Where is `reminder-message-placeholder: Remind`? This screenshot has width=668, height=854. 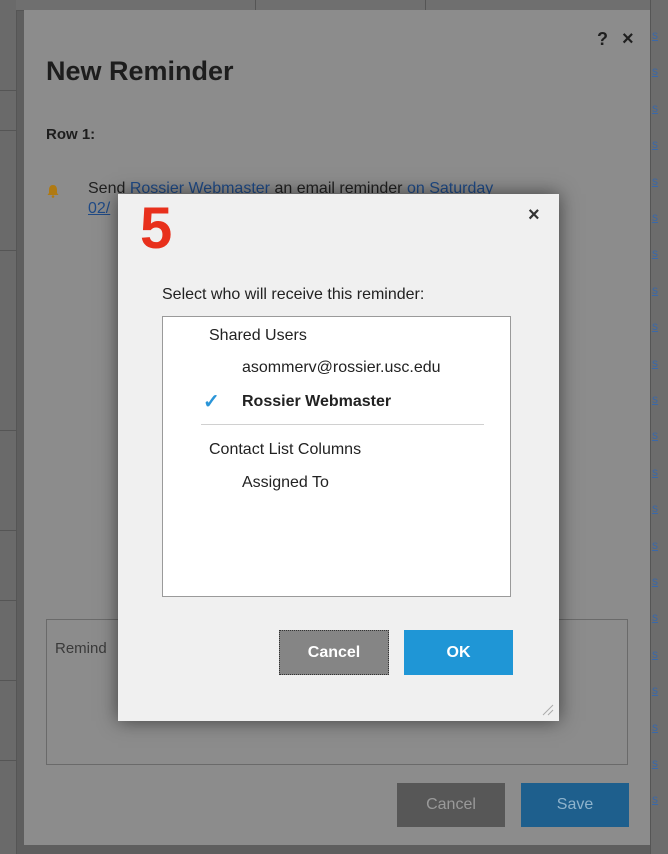
reminder-message-placeholder: Remind is located at coordinates (81, 648).